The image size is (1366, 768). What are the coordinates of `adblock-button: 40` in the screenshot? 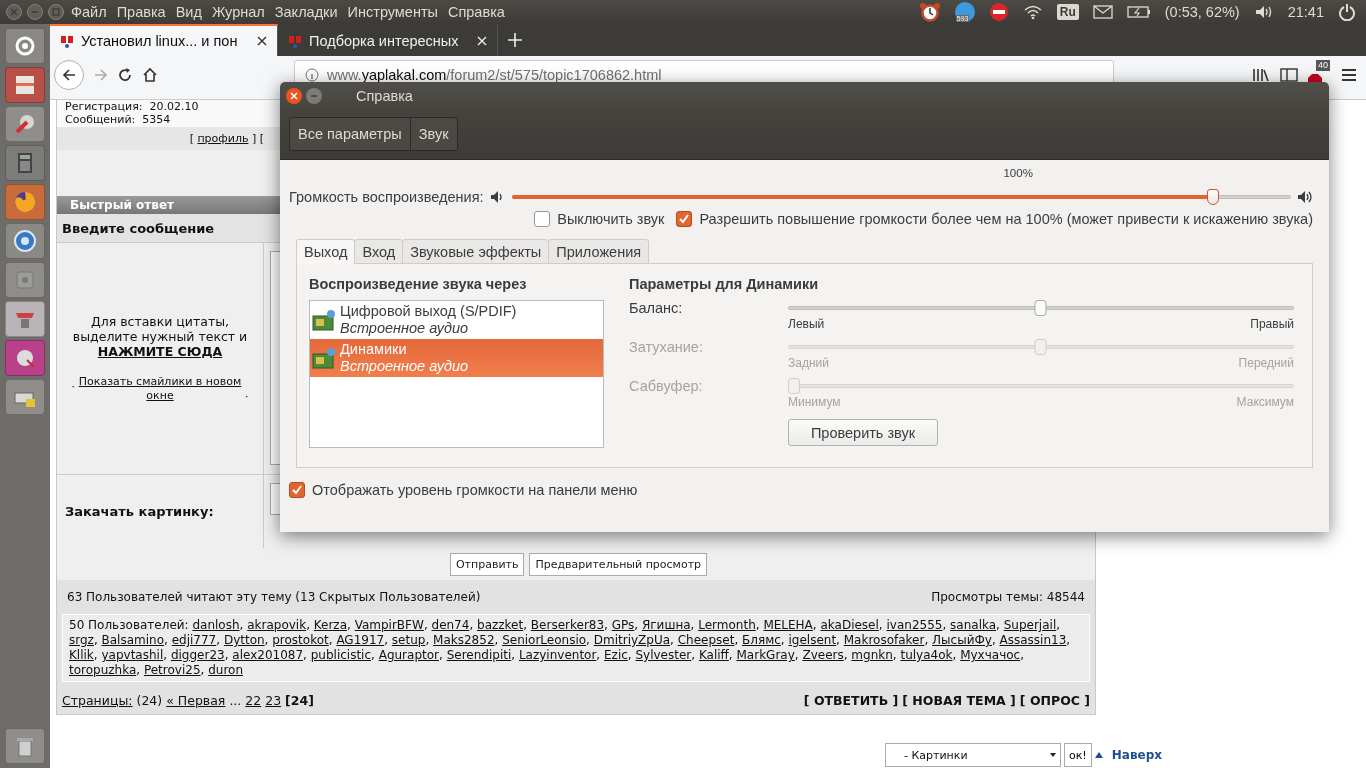 It's located at (1319, 75).